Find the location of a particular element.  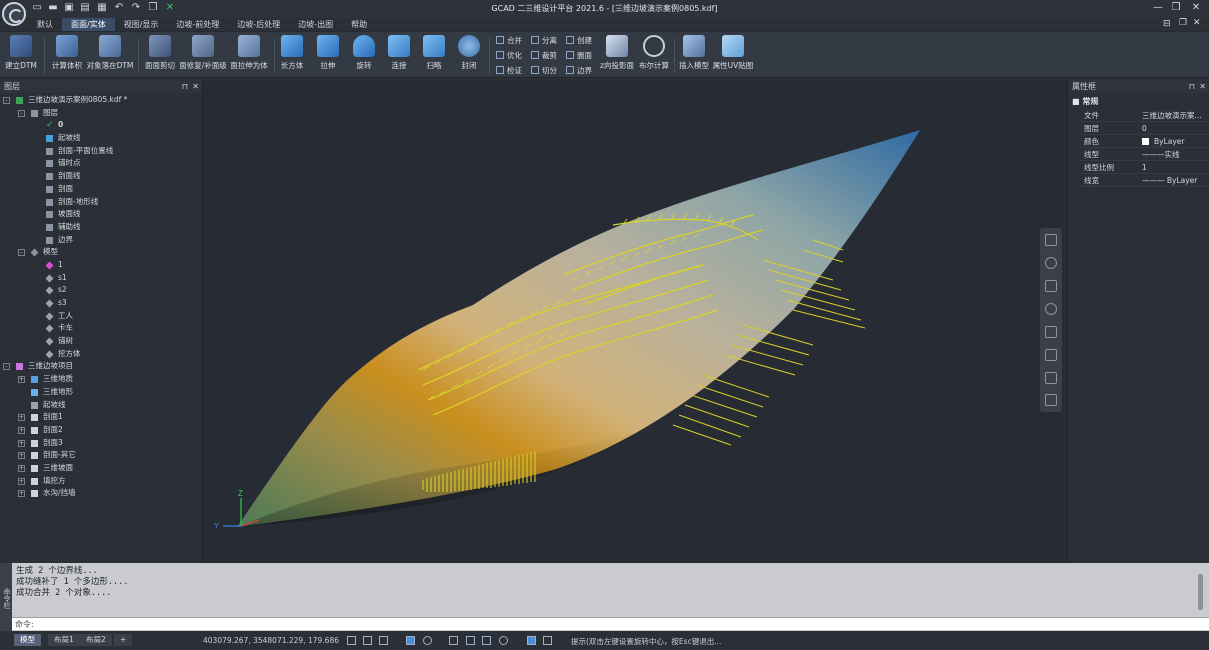

tree-item: 锚树 is located at coordinates (101, 341).